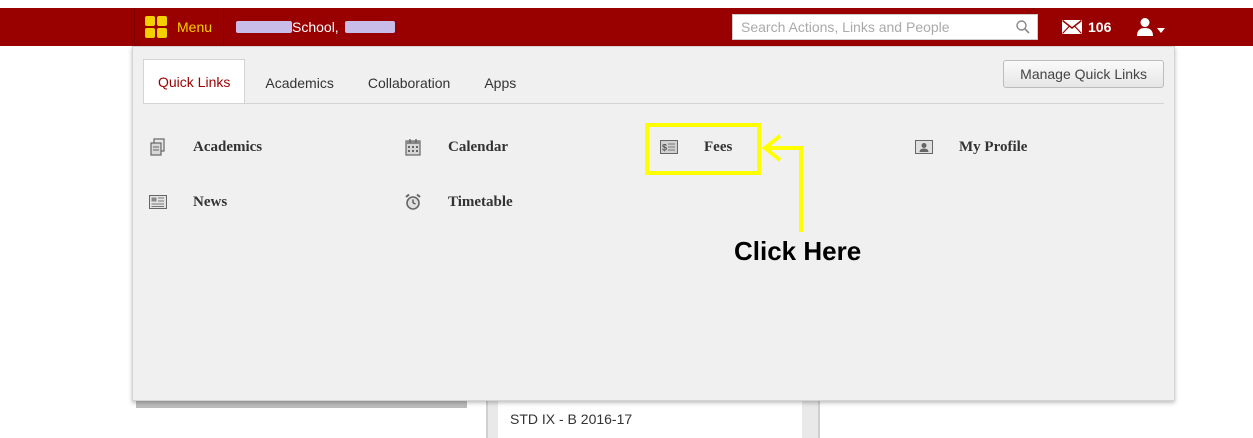 The height and width of the screenshot is (438, 1253). Describe the element at coordinates (158, 147) in the screenshot. I see `academics-icon` at that location.